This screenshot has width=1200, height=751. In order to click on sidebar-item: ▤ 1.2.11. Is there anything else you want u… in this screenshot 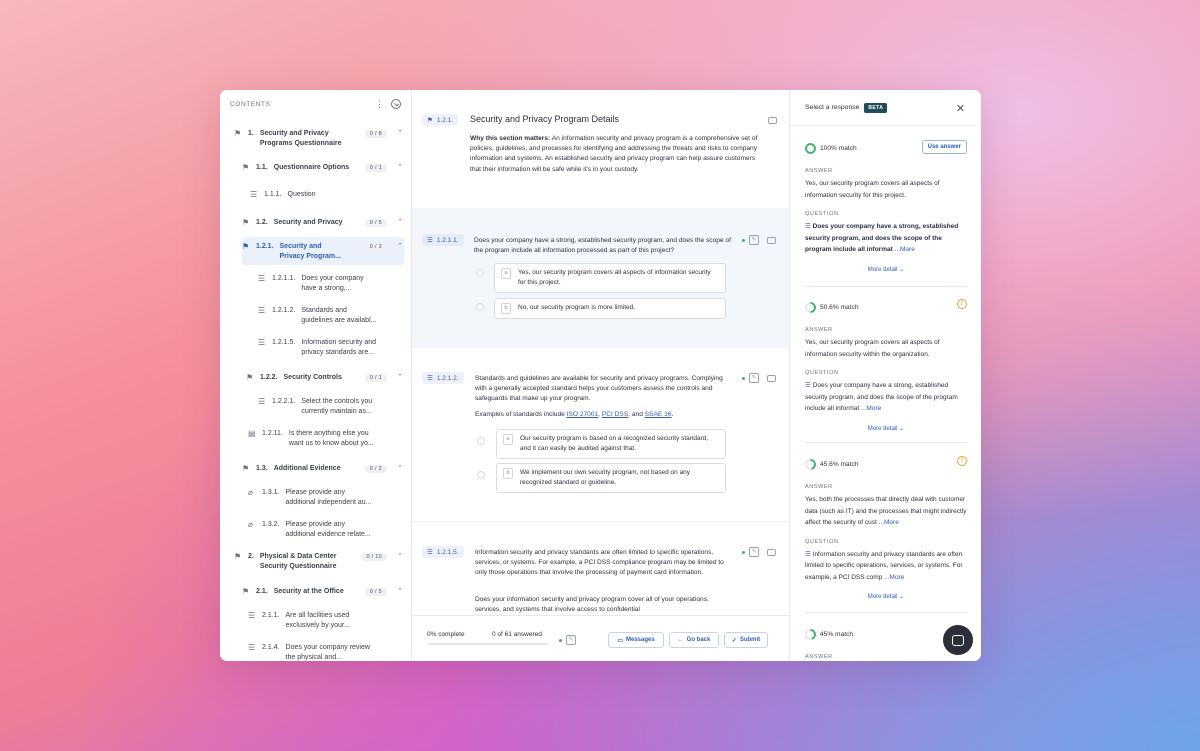, I will do `click(325, 439)`.